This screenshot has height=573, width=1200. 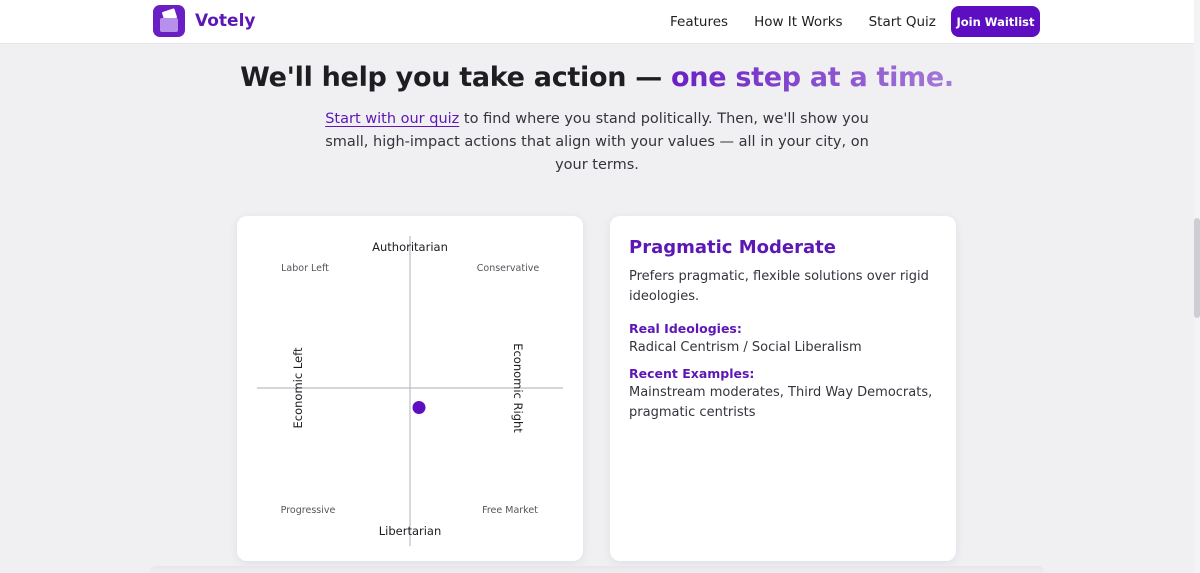 What do you see at coordinates (456, 77) in the screenshot?
I see `headline-text: We'll help you take action —` at bounding box center [456, 77].